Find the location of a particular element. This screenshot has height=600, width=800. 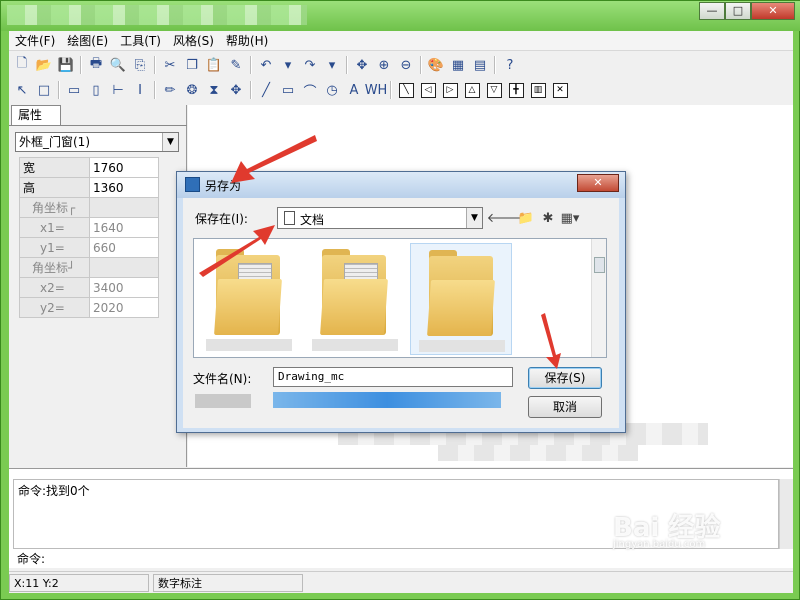

pane-right-icon: ▷ is located at coordinates (450, 90).